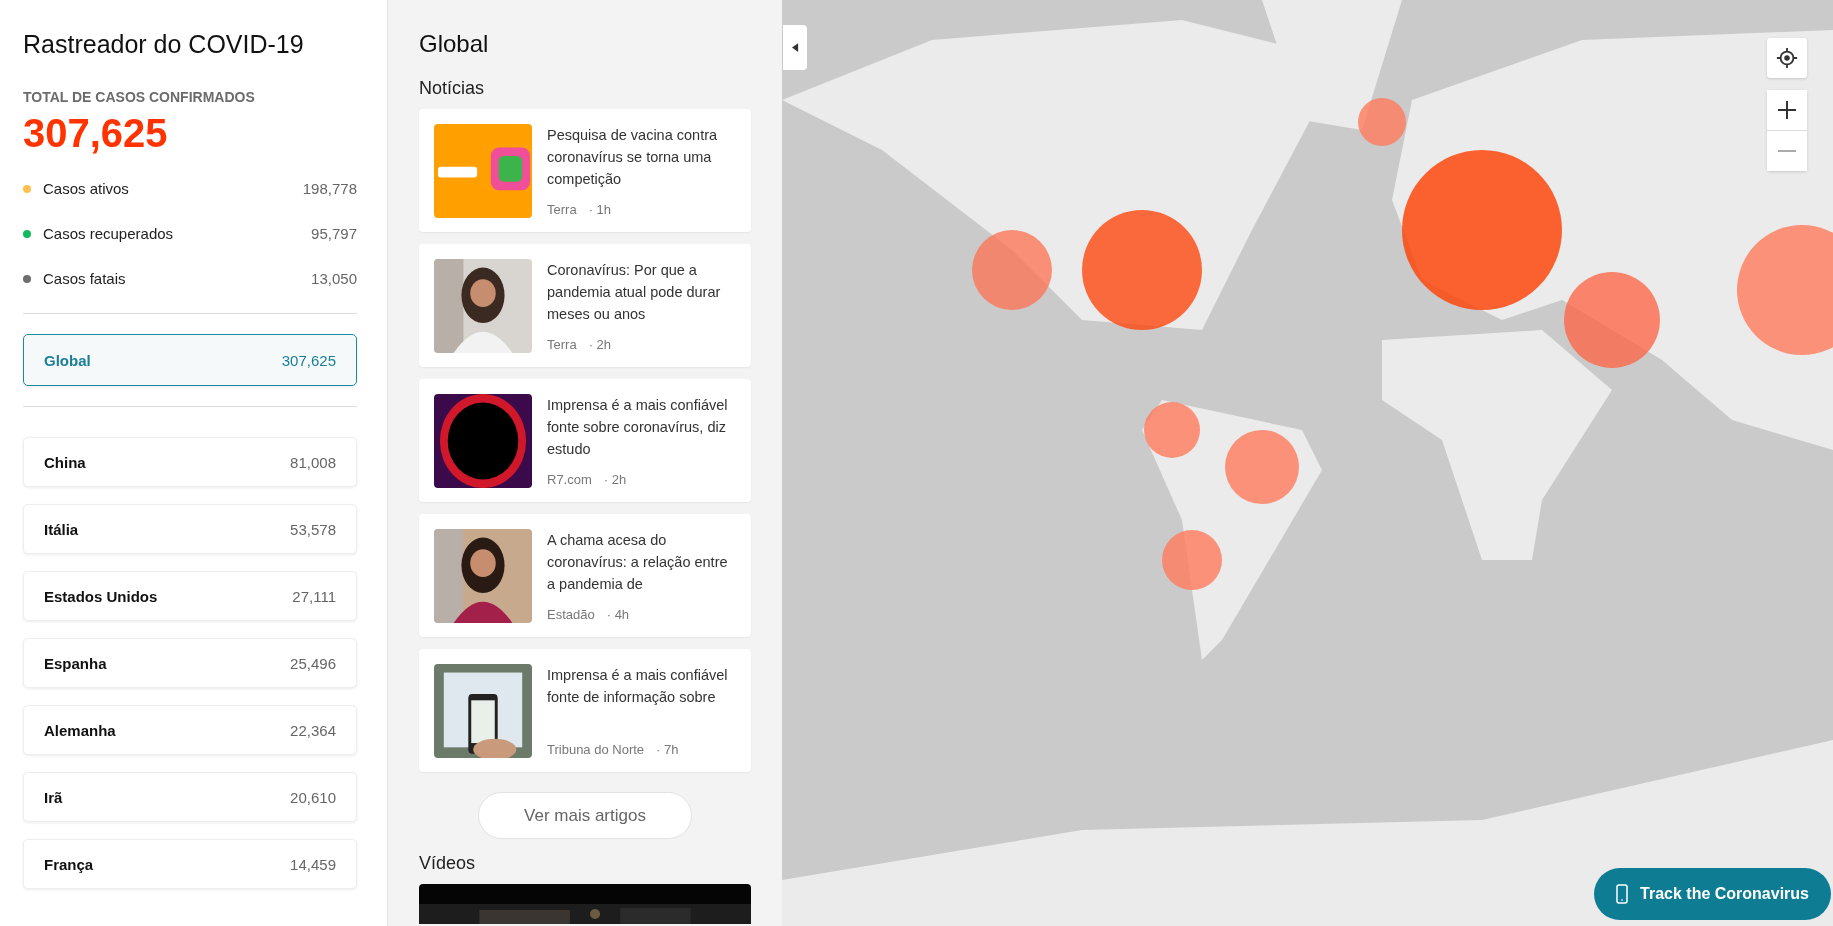  Describe the element at coordinates (190, 797) in the screenshot. I see `country-card: Irã 20,610` at that location.